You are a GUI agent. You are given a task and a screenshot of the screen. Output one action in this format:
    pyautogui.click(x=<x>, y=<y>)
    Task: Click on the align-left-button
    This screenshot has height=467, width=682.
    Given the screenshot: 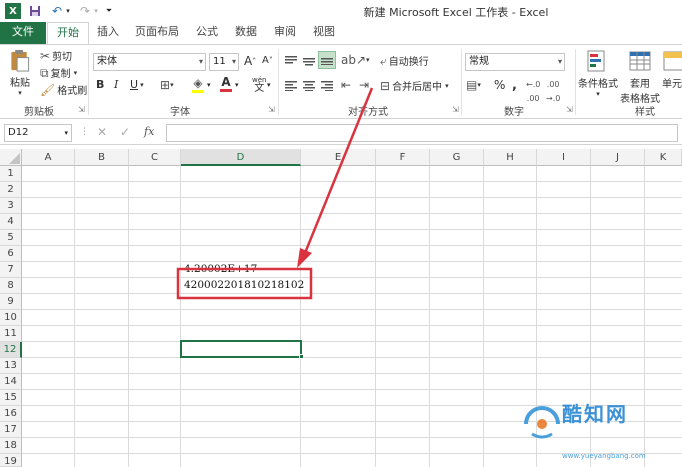 What is the action you would take?
    pyautogui.click(x=291, y=86)
    